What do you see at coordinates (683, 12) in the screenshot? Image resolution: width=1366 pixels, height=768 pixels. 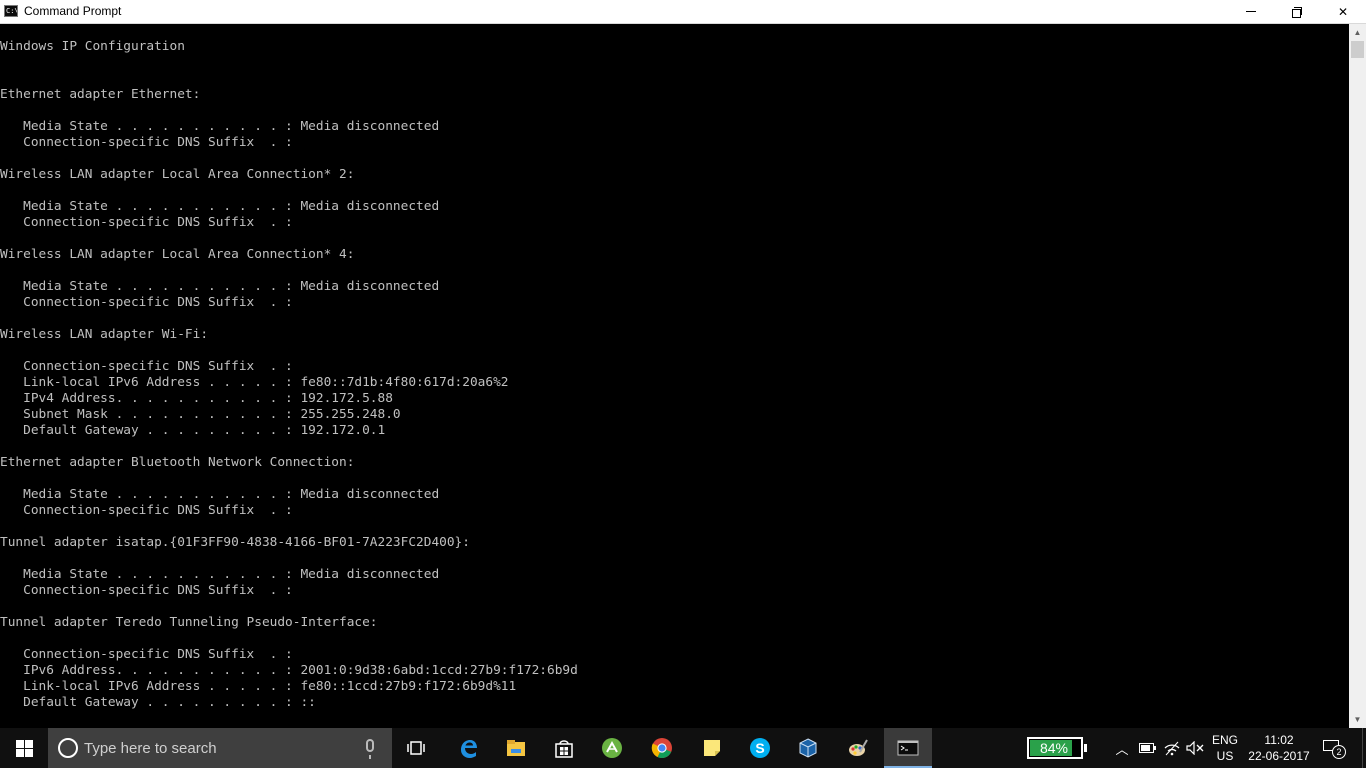 I see `title-bar: C:\ Command Prompt ✕` at bounding box center [683, 12].